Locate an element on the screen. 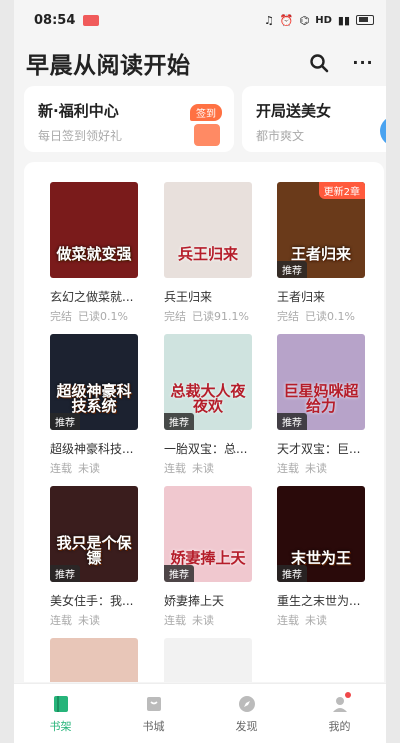 The image size is (400, 743). cover-title: 总裁大人夜夜欢 is located at coordinates (208, 398).